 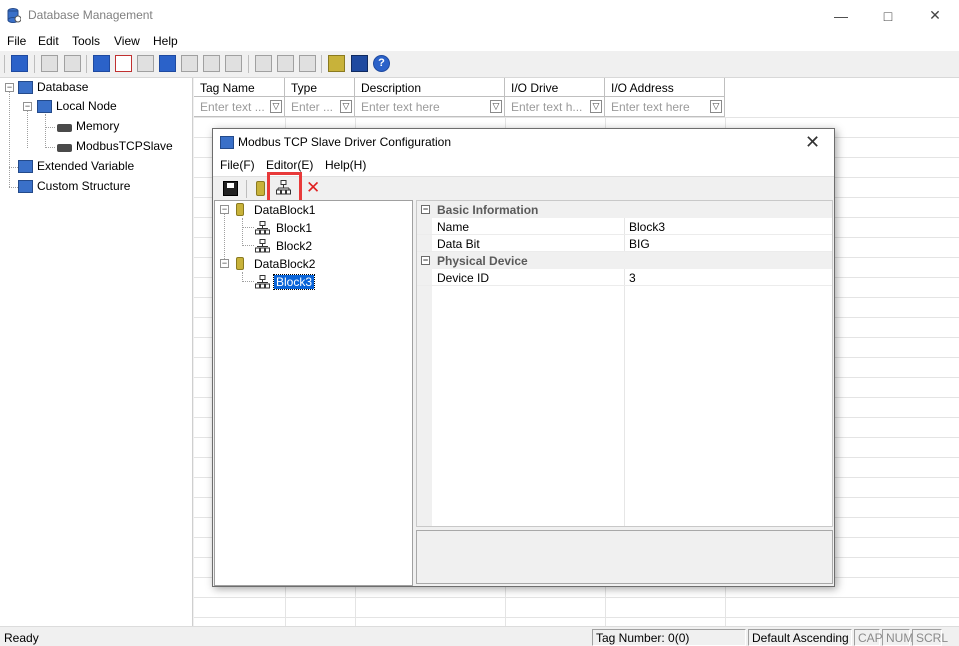 I want to click on status-scrl: SCRL, so click(x=930, y=637).